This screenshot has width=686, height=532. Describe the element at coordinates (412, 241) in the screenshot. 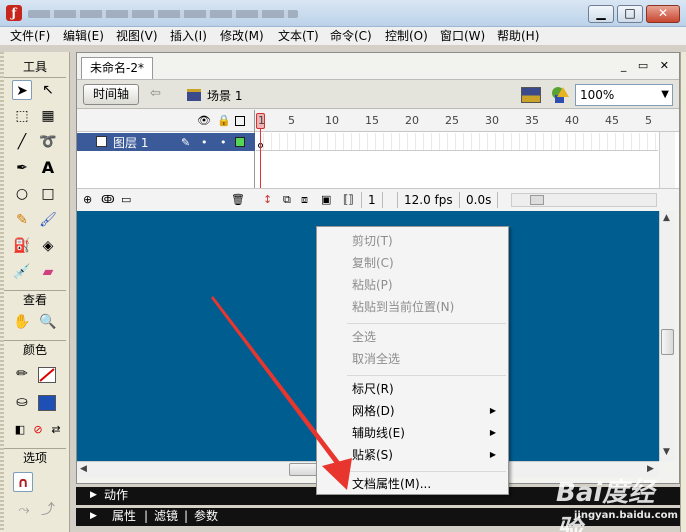

I see `menu-item-cut: 剪切(T)` at that location.